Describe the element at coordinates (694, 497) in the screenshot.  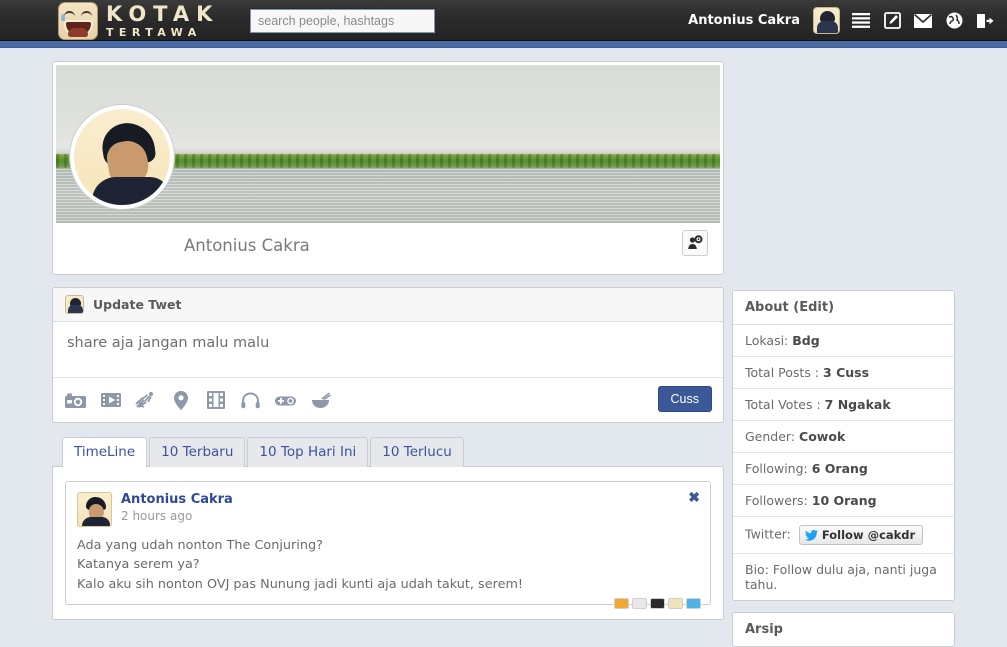
I see `close-icon: ✖` at that location.